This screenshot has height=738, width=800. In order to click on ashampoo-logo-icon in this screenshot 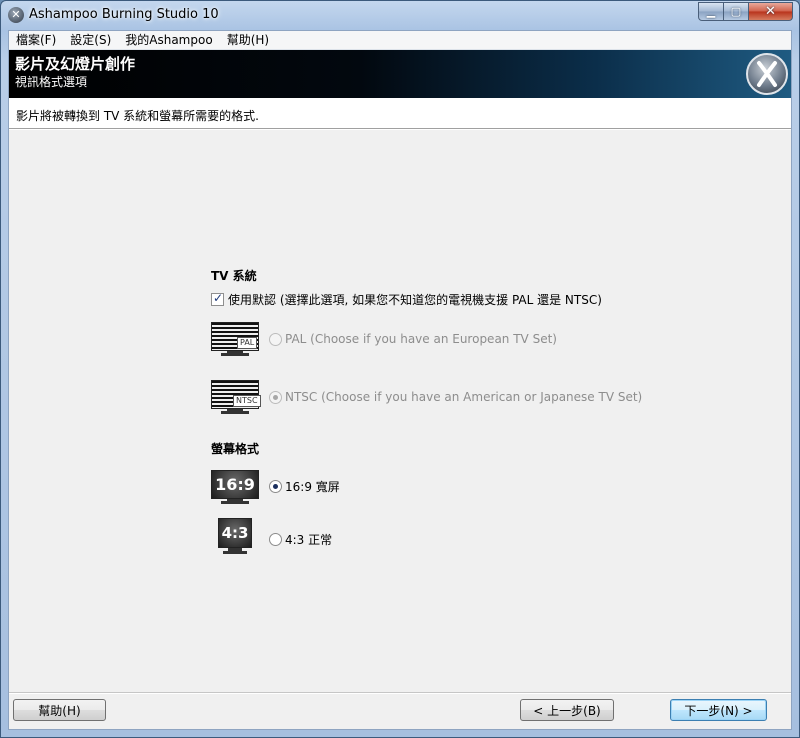, I will do `click(767, 74)`.